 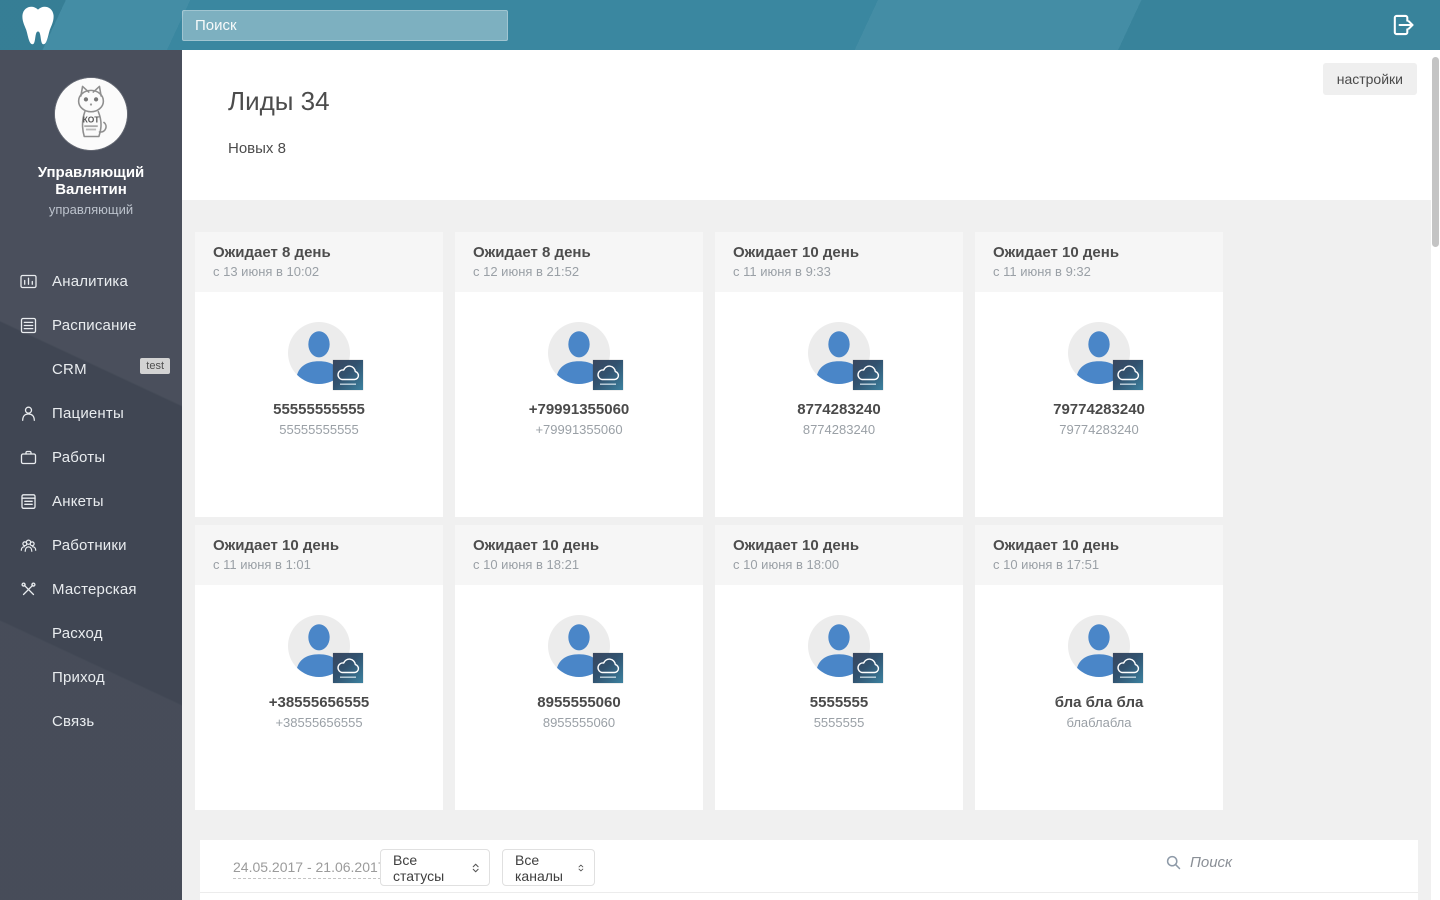 What do you see at coordinates (262, 564) in the screenshot?
I see `card-since: с 11 июня в 1:01` at bounding box center [262, 564].